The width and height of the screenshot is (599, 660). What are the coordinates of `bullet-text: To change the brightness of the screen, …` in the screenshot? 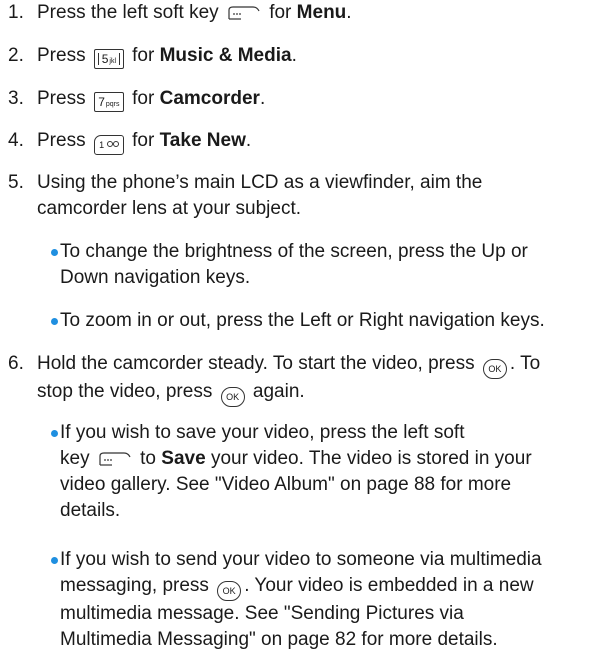 It's located at (294, 264).